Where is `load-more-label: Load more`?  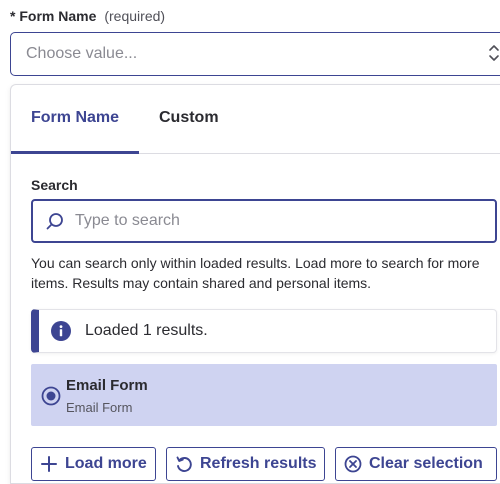
load-more-label: Load more is located at coordinates (106, 463).